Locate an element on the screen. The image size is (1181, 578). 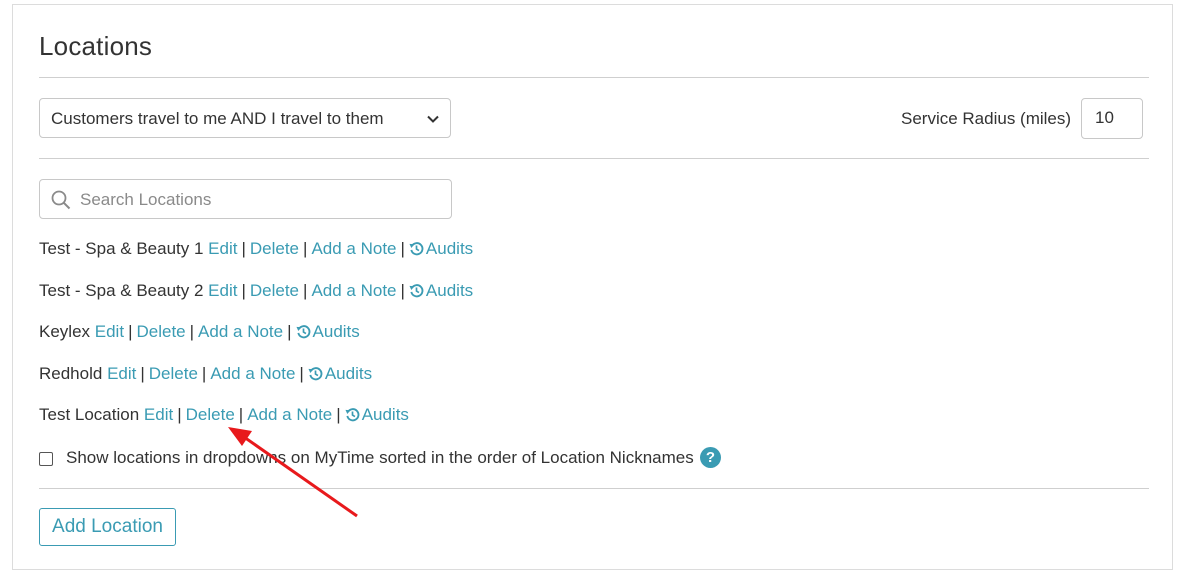
location-row: Redhold Edit | Delete | Add a Note | Audits is located at coordinates (205, 374).